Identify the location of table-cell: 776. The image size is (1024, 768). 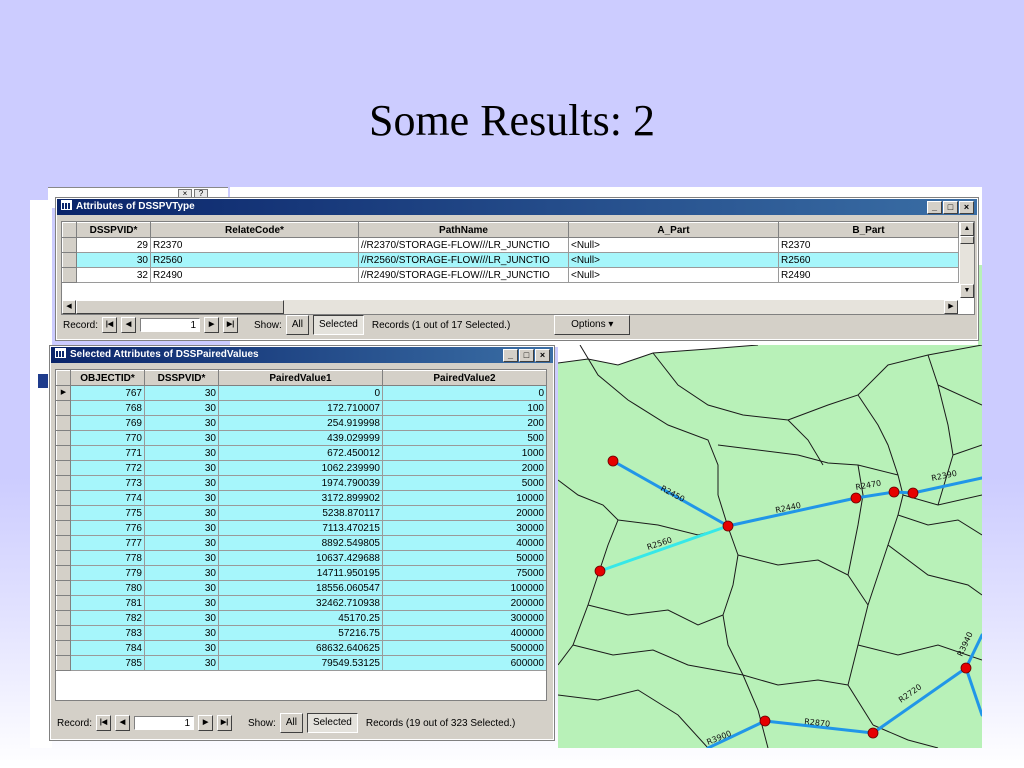
(107, 528).